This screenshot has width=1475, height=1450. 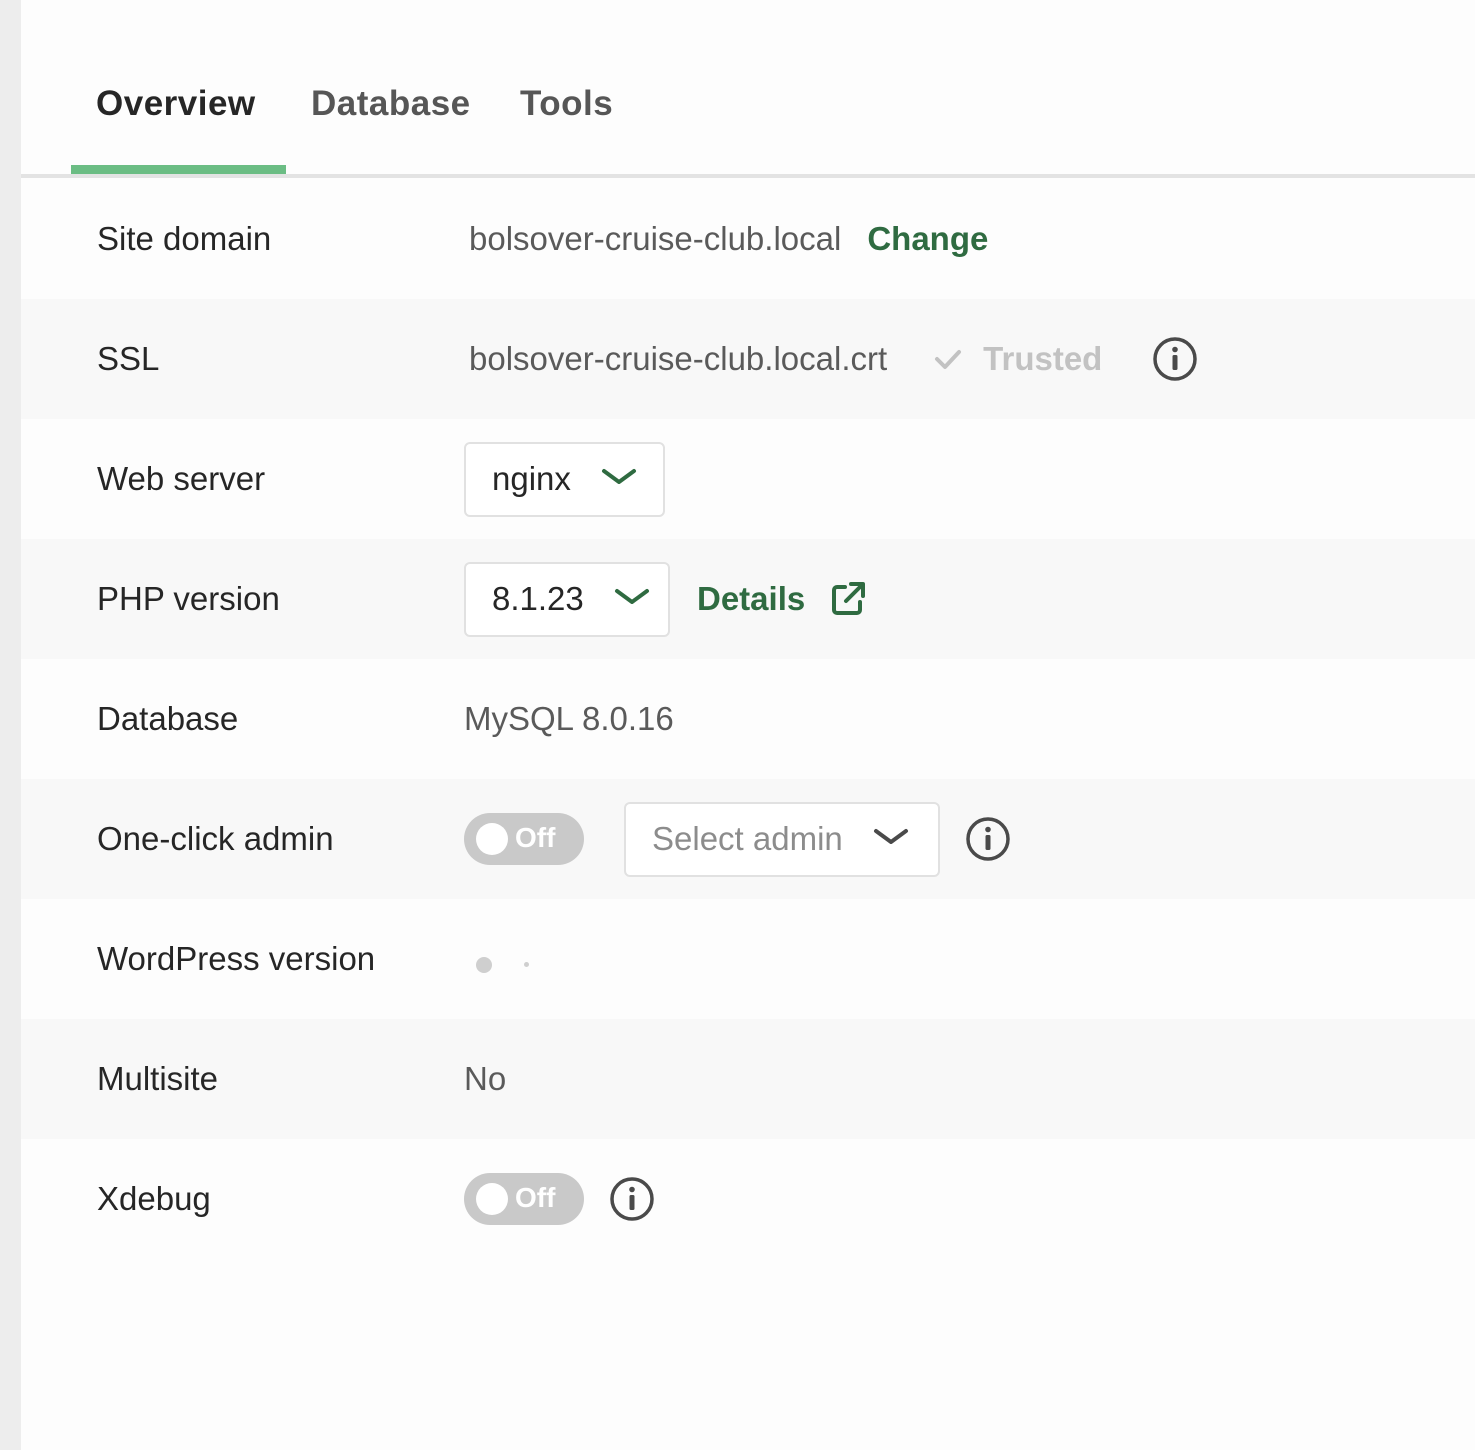 I want to click on wordpress-version-label: WordPress version, so click(x=236, y=958).